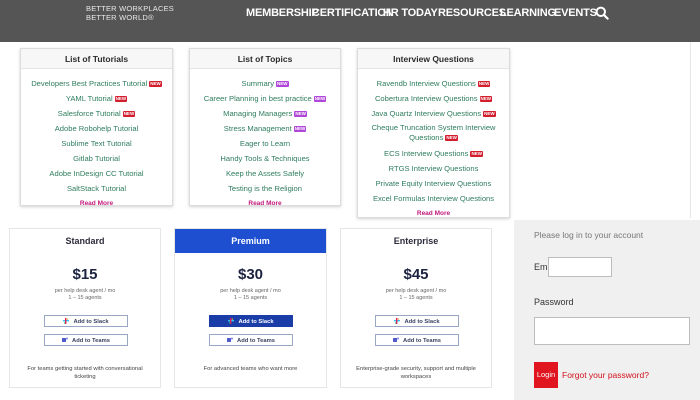  I want to click on list-item: Adobe Robohelp Tutorial, so click(96, 128).